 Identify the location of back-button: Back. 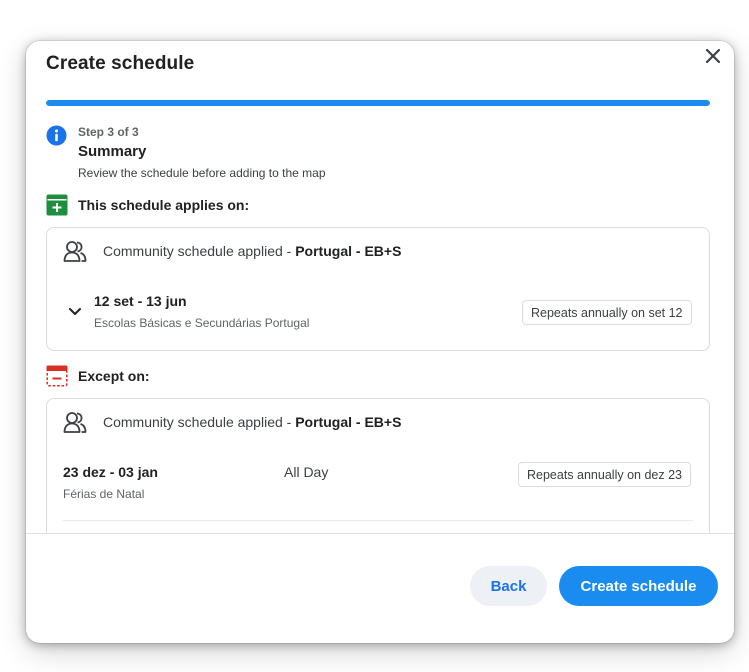
(508, 586).